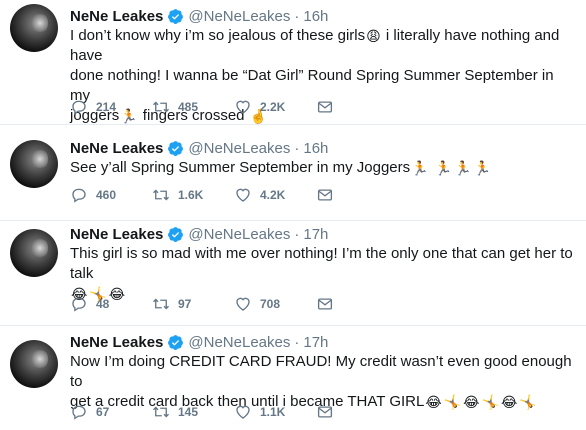 The height and width of the screenshot is (430, 586). Describe the element at coordinates (103, 304) in the screenshot. I see `reply-count: 48` at that location.